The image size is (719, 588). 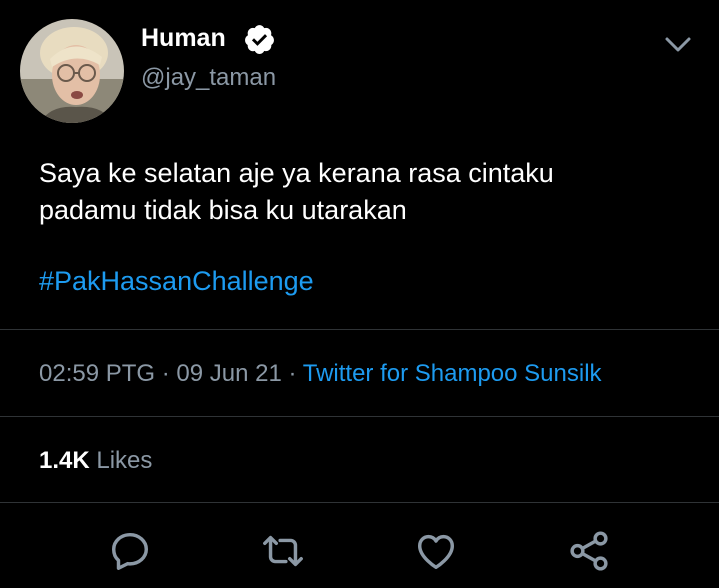 I want to click on like-button, so click(x=436, y=551).